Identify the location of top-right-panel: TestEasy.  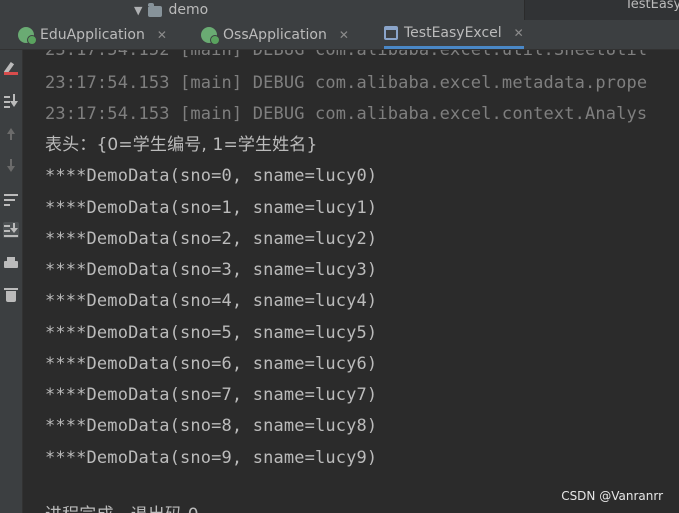
(601, 10).